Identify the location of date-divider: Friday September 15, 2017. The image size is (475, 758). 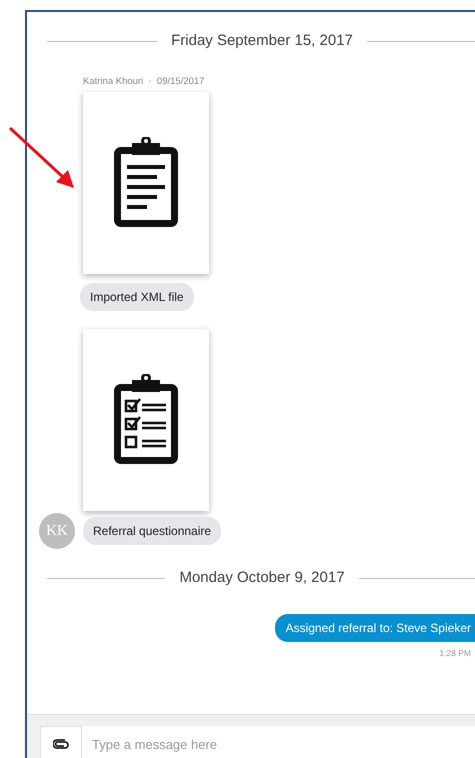
(262, 41).